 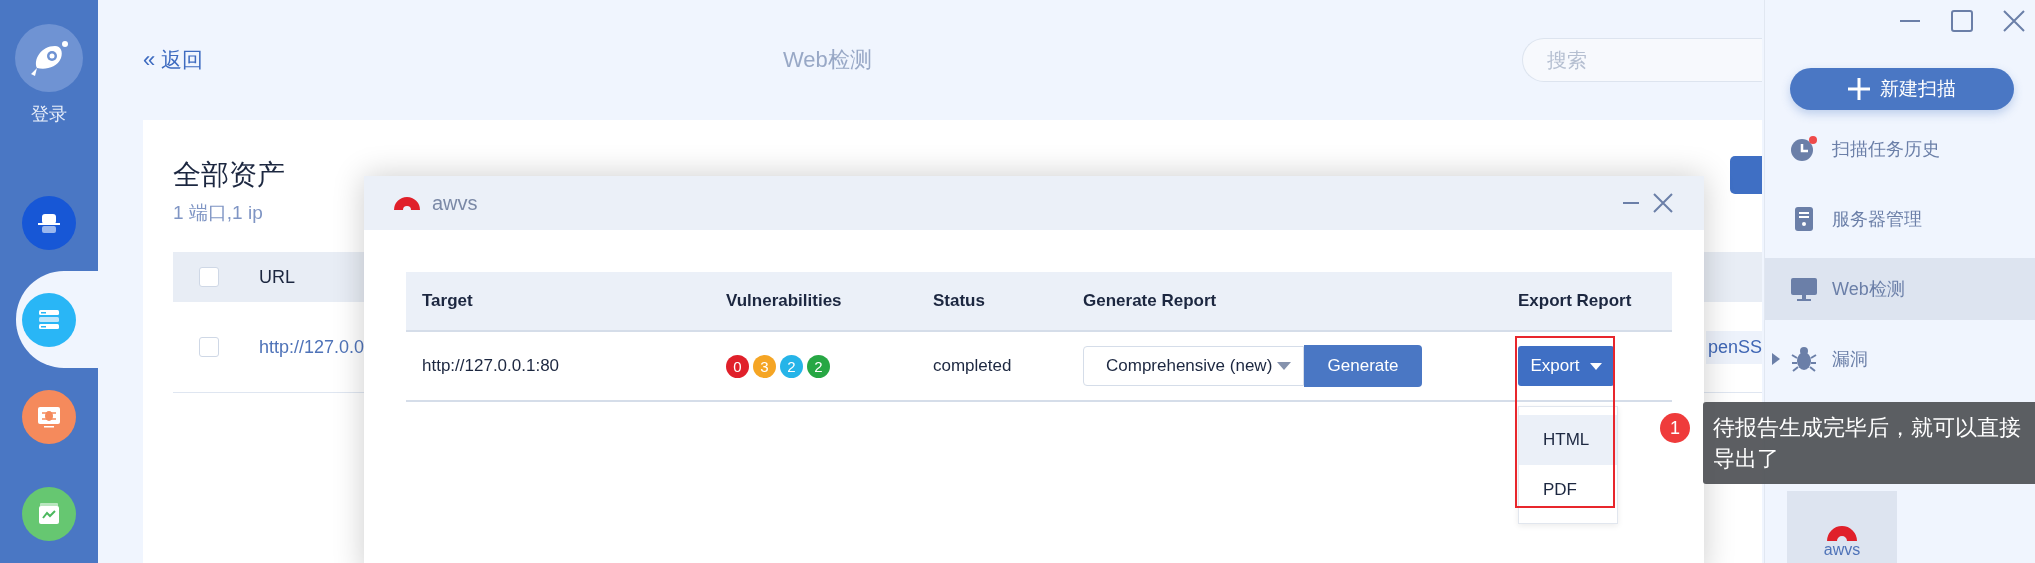 I want to click on column-header: Target, so click(x=447, y=301).